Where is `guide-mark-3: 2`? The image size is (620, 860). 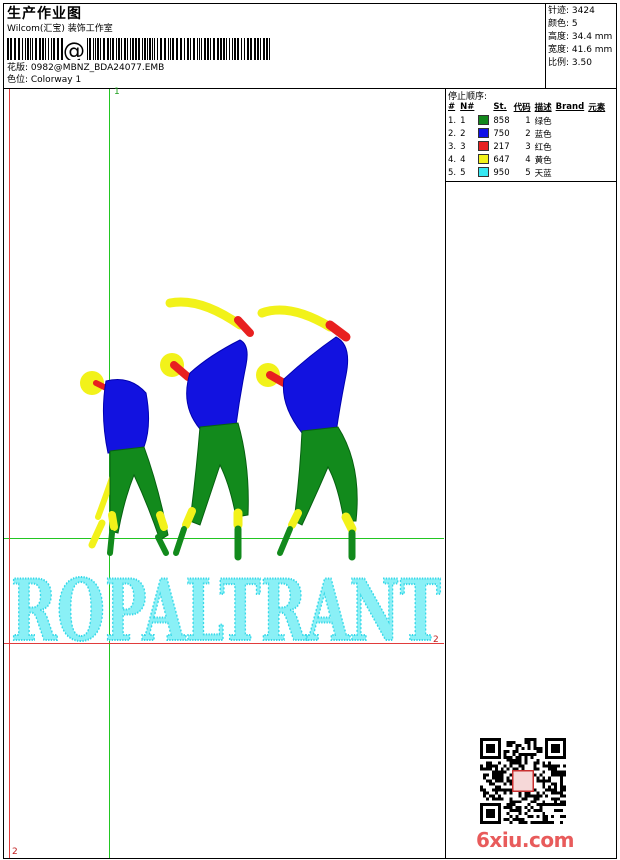
guide-mark-3: 2 is located at coordinates (15, 852).